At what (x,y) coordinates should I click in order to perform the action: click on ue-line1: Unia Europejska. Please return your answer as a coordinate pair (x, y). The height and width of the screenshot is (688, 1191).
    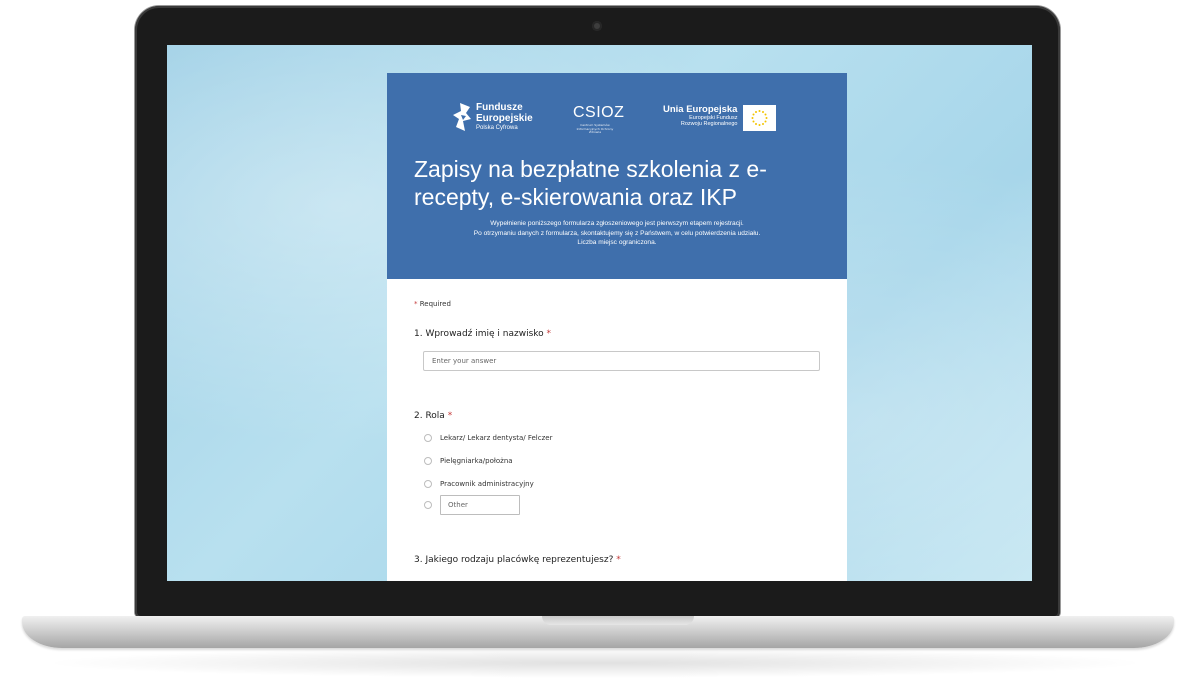
    Looking at the image, I should click on (700, 109).